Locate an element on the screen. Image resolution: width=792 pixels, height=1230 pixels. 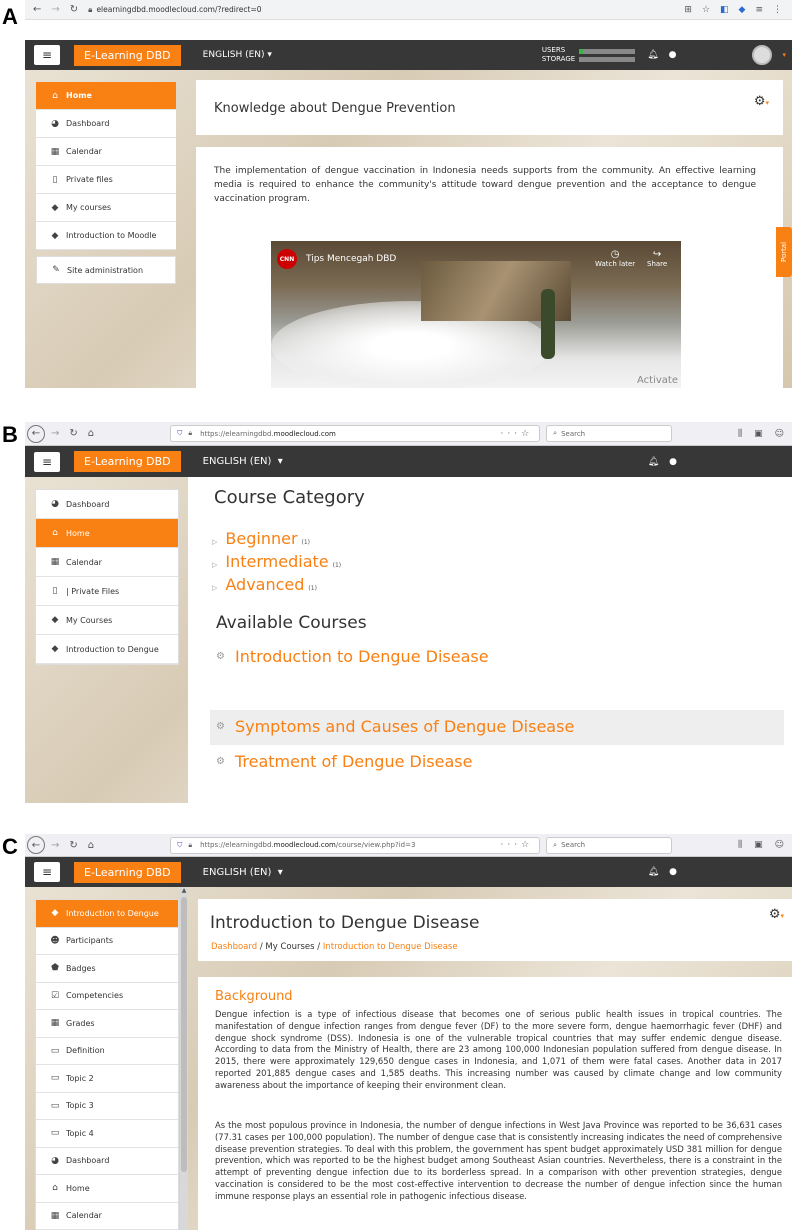
channel-logo: CNN is located at coordinates (287, 259).